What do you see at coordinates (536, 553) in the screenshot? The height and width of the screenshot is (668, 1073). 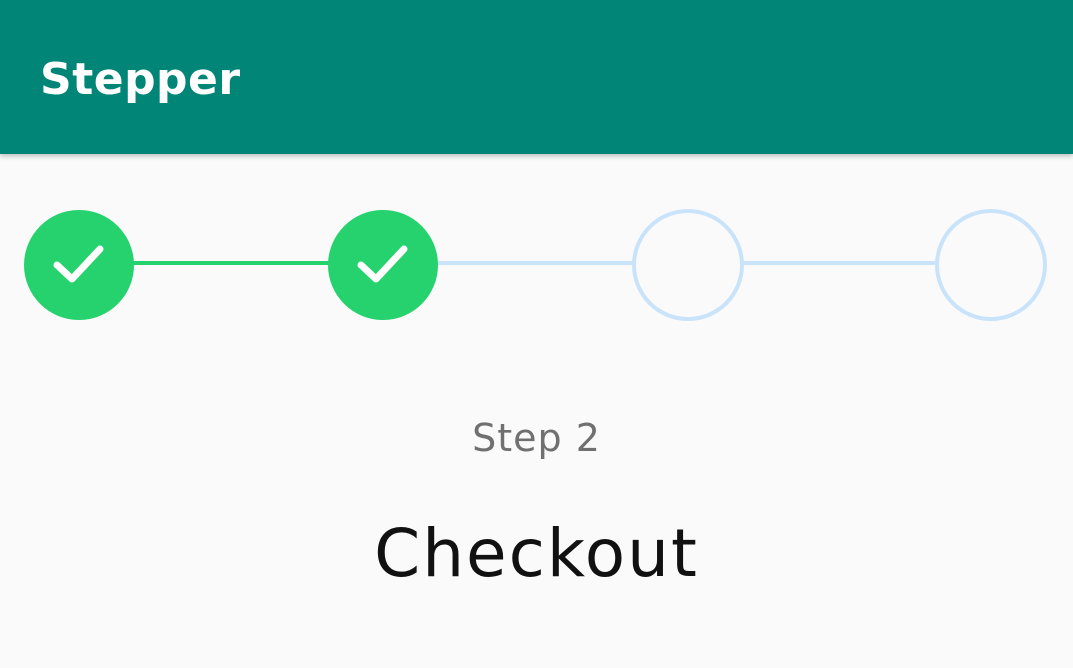 I see `step-title: Checkout` at bounding box center [536, 553].